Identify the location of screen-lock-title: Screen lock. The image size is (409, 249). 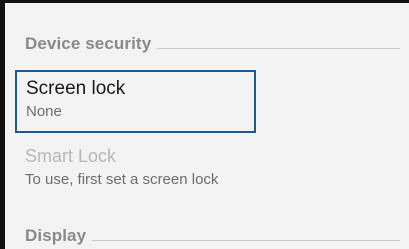
(76, 88).